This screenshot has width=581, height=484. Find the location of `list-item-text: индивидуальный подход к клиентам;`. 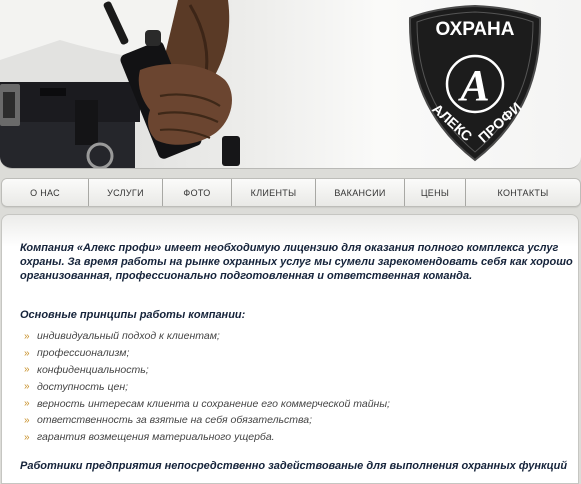

list-item-text: индивидуальный подход к клиентам; is located at coordinates (128, 336).